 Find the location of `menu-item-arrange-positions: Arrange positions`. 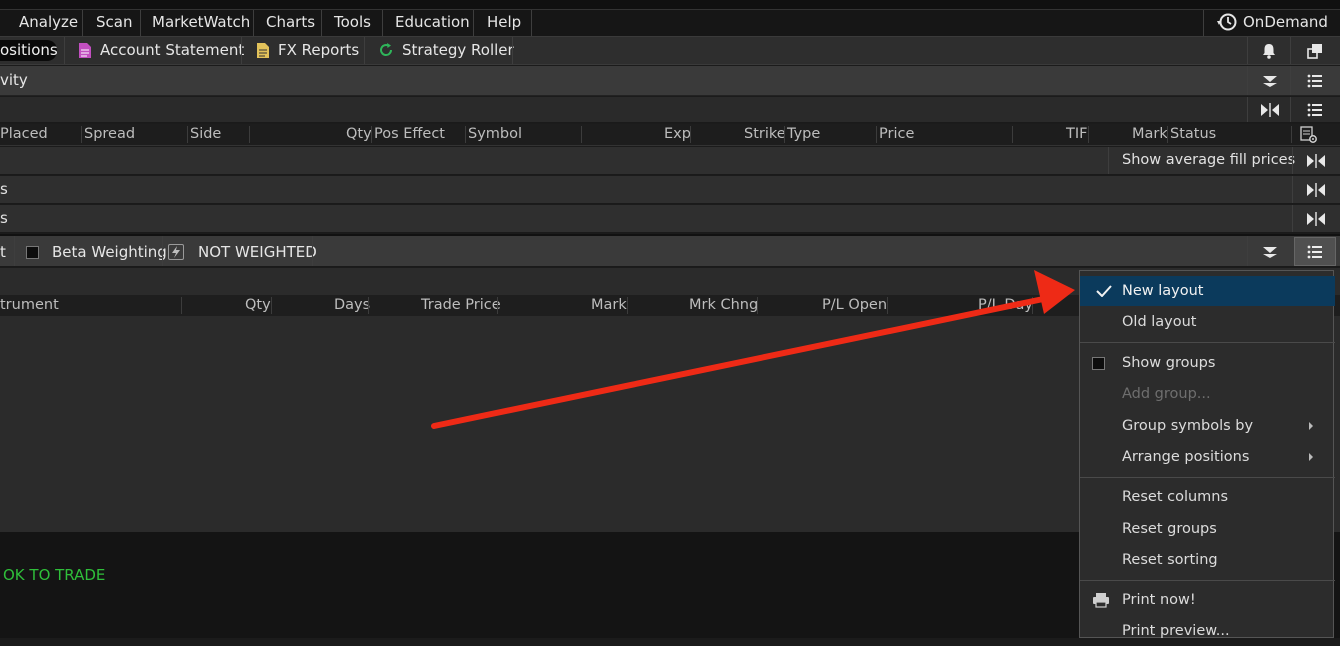

menu-item-arrange-positions: Arrange positions is located at coordinates (1207, 457).